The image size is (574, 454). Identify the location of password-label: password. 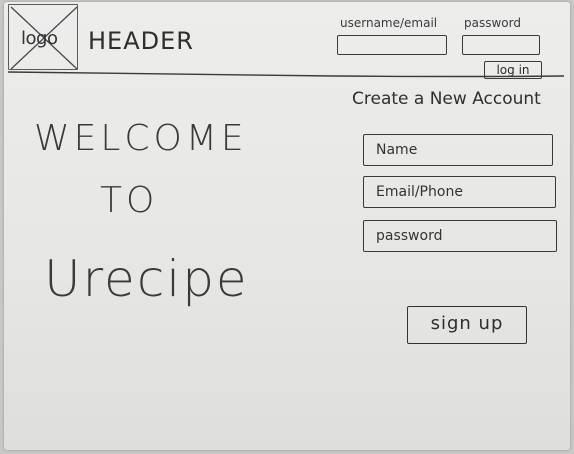
(492, 23).